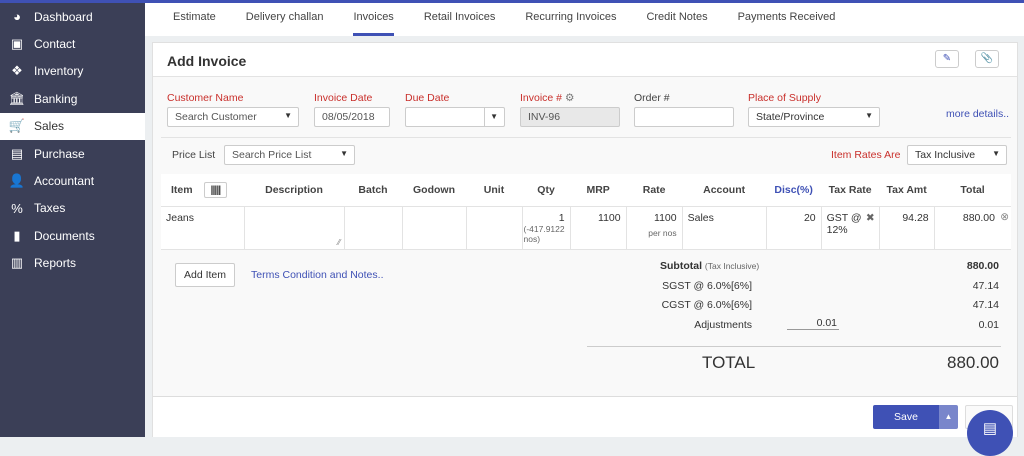 Image resolution: width=1024 pixels, height=456 pixels. What do you see at coordinates (352, 117) in the screenshot?
I see `invoice-date-input: 08/05/2018` at bounding box center [352, 117].